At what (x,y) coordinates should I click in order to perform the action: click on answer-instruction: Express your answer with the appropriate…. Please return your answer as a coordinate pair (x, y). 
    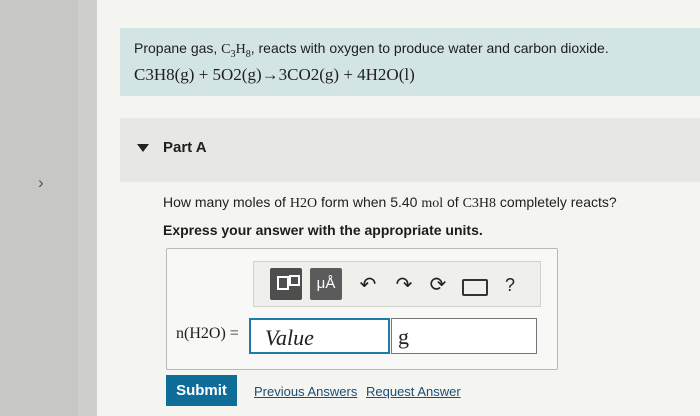
    Looking at the image, I should click on (323, 230).